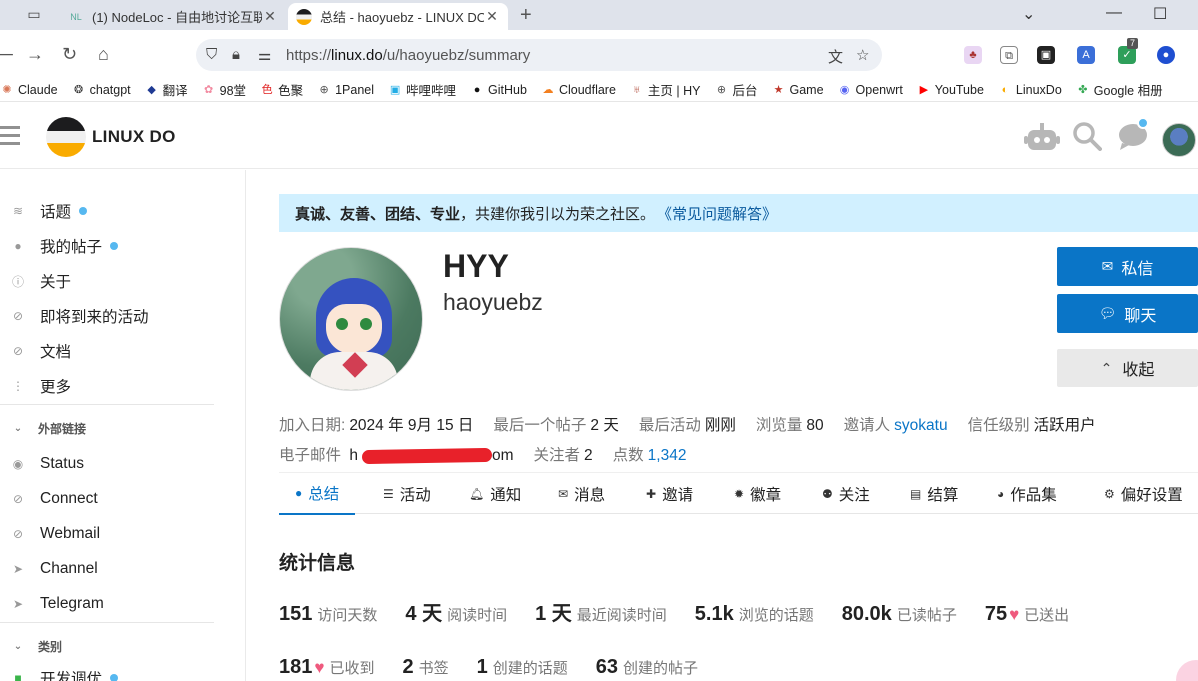 Image resolution: width=1198 pixels, height=681 pixels. Describe the element at coordinates (862, 55) in the screenshot. I see `bookmark-star-icon: ☆` at that location.